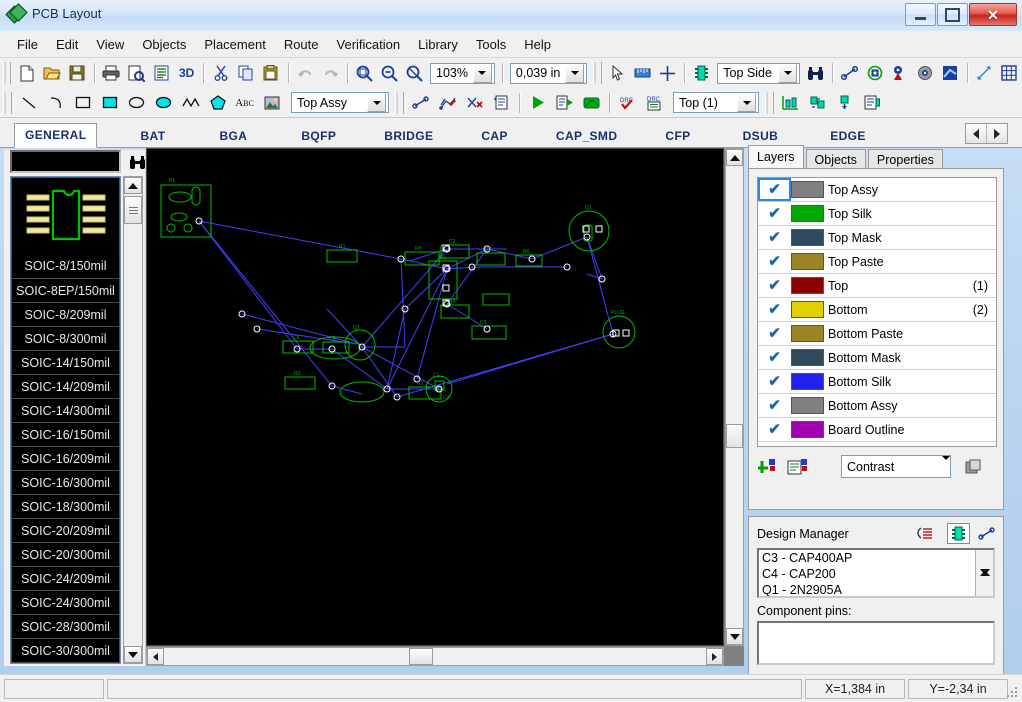  What do you see at coordinates (369, 44) in the screenshot?
I see `menu-verification: Verification` at bounding box center [369, 44].